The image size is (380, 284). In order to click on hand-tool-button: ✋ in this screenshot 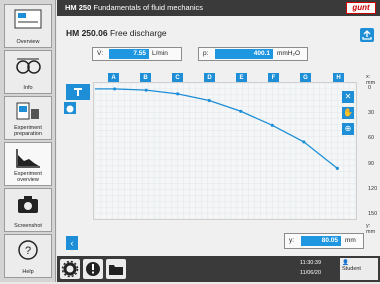, I will do `click(348, 113)`.